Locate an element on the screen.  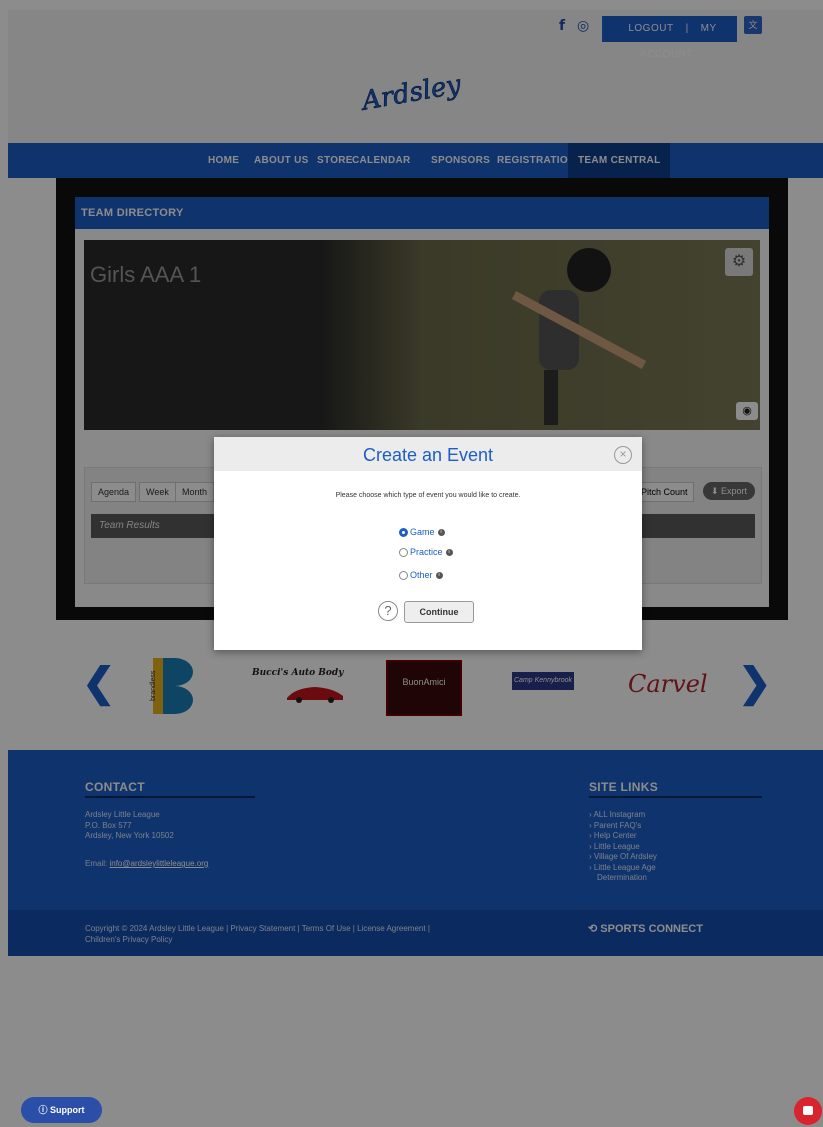
option-practice: Practice i is located at coordinates (426, 552).